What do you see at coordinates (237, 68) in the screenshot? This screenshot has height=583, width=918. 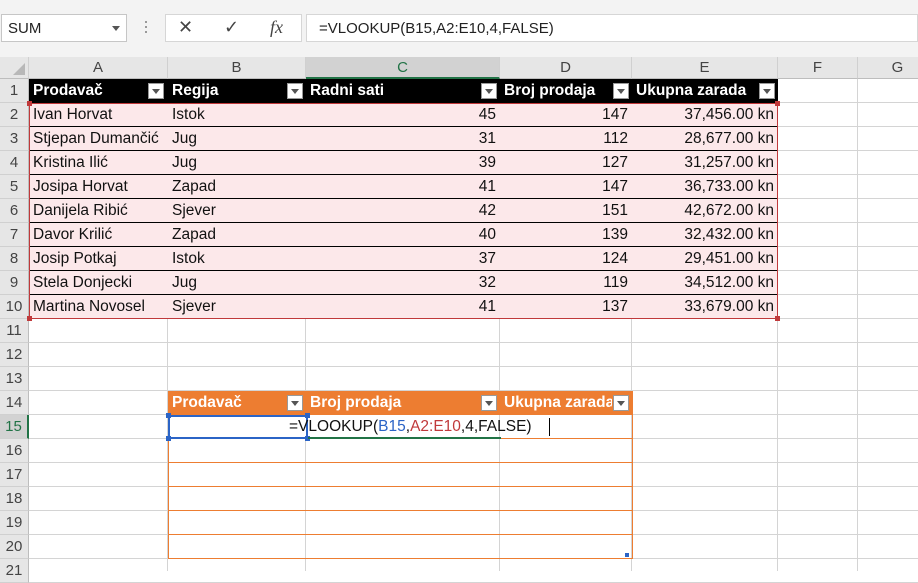 I see `column-header-b: B` at bounding box center [237, 68].